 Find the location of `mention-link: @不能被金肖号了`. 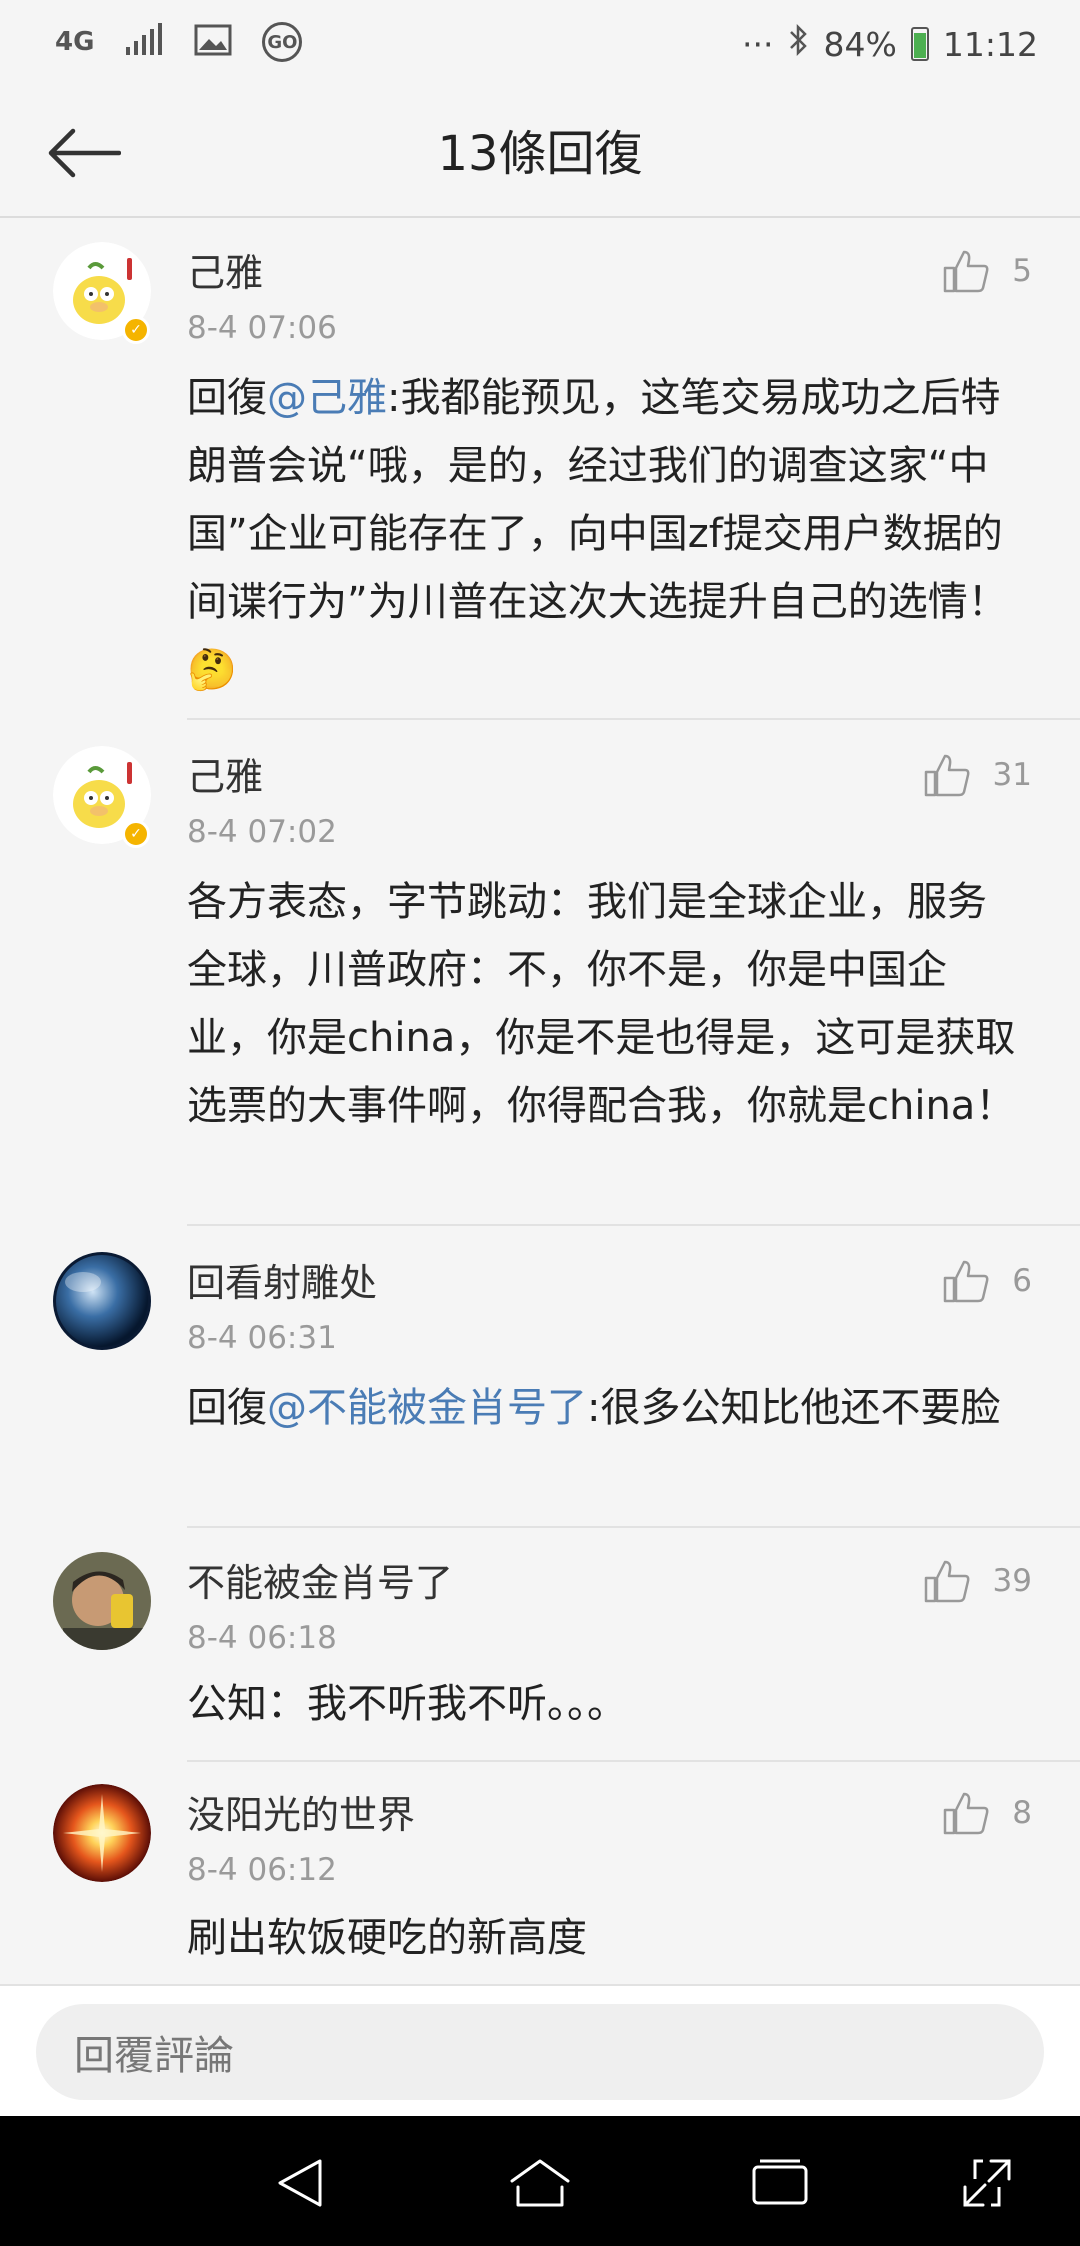

mention-link: @不能被金肖号了 is located at coordinates (427, 1408).